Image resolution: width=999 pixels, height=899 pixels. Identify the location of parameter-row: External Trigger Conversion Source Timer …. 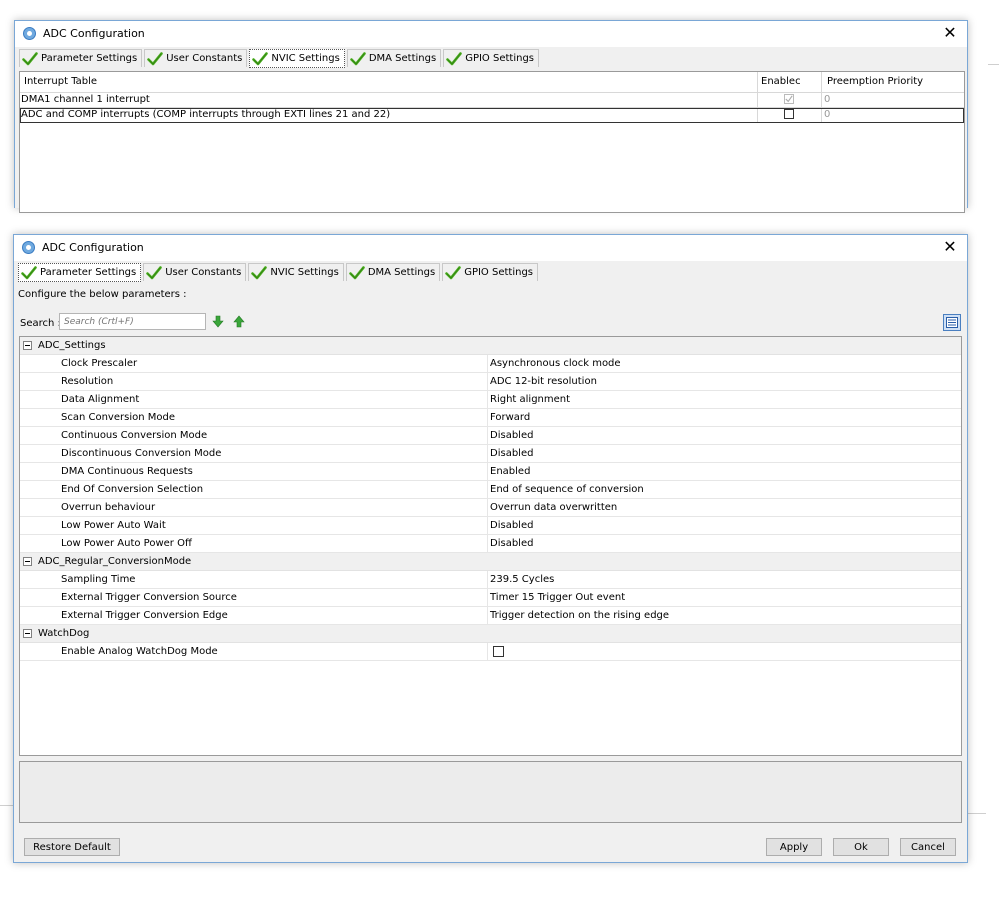
(490, 598).